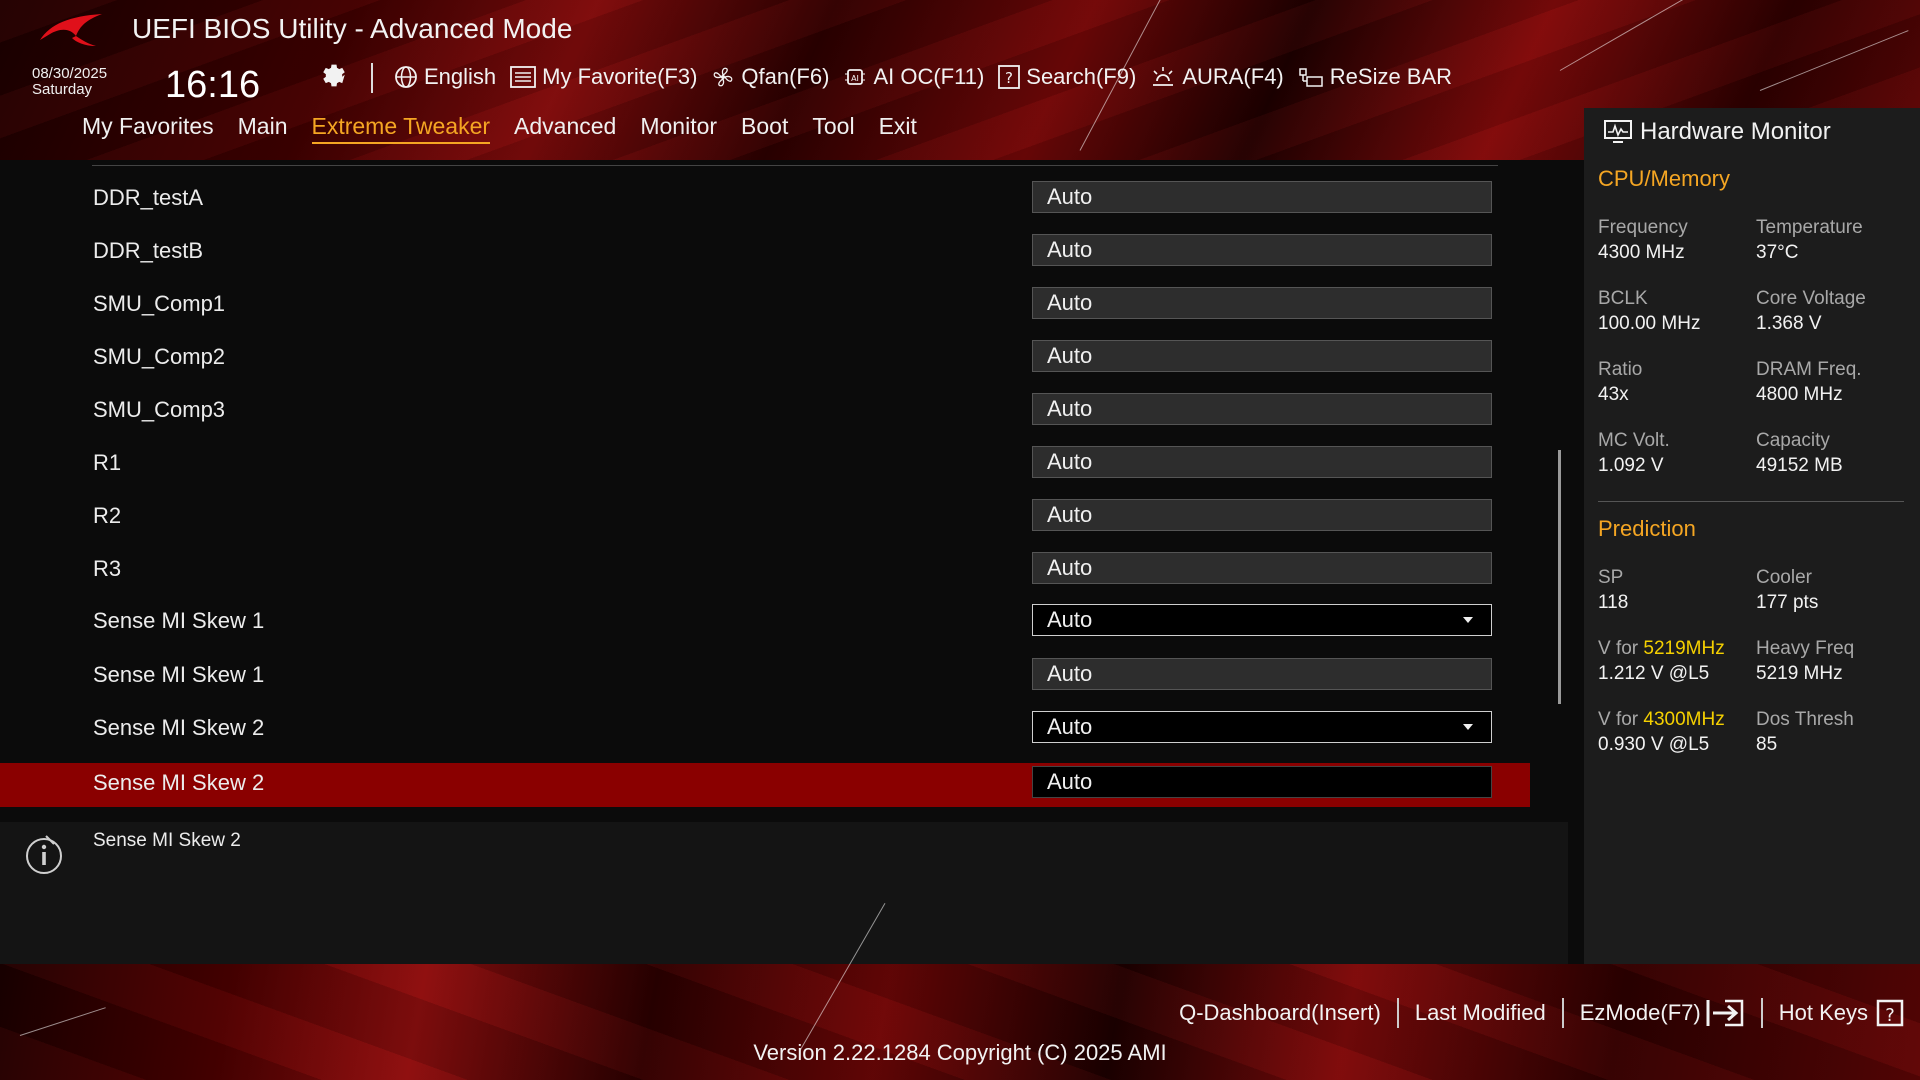 The height and width of the screenshot is (1080, 1920). I want to click on sp-label: SP, so click(1611, 577).